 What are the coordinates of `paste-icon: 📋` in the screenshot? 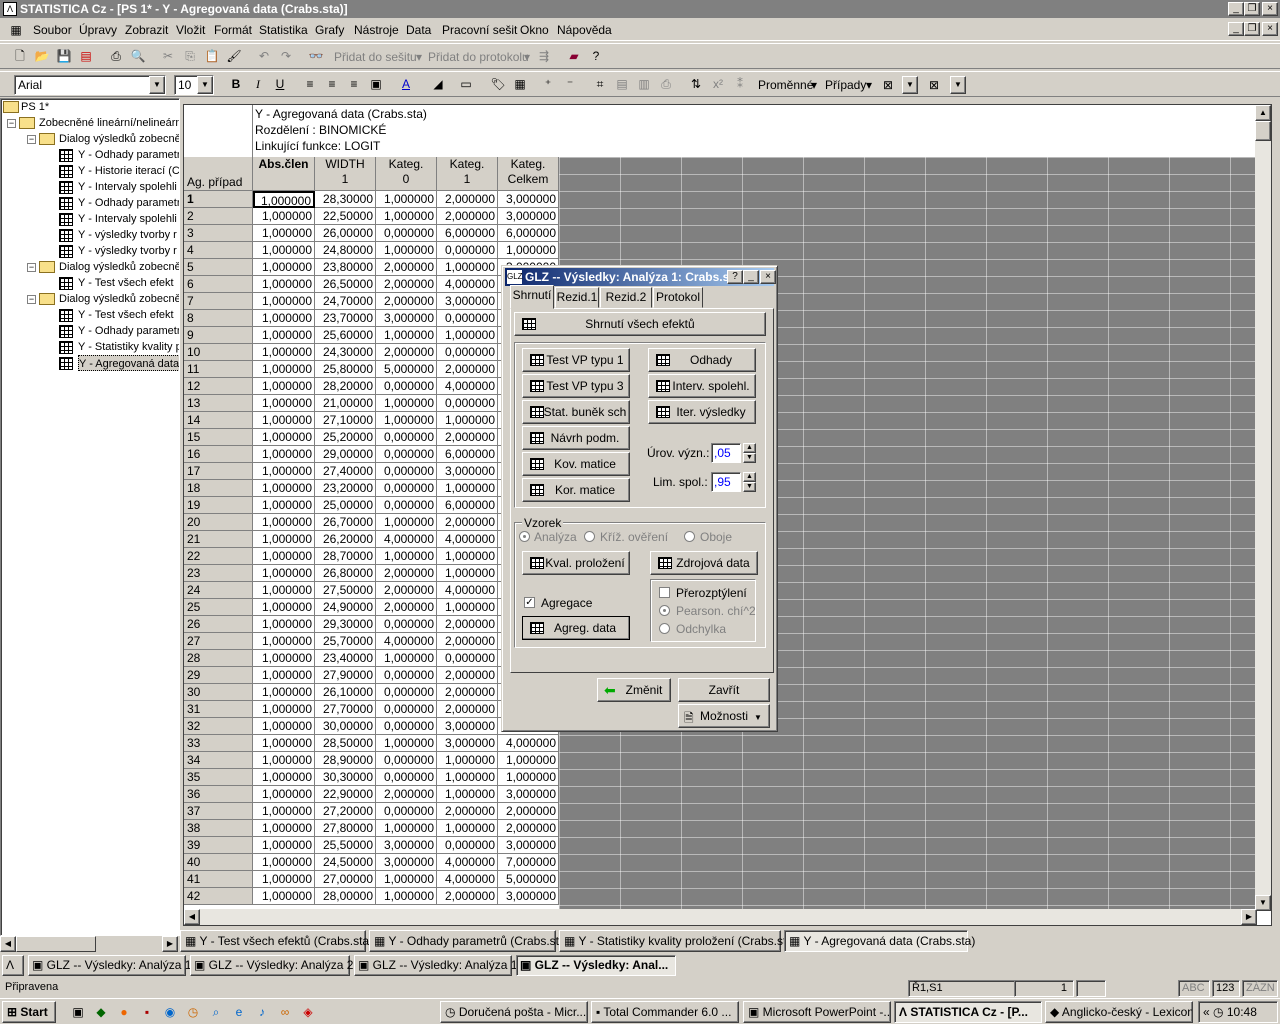 It's located at (212, 56).